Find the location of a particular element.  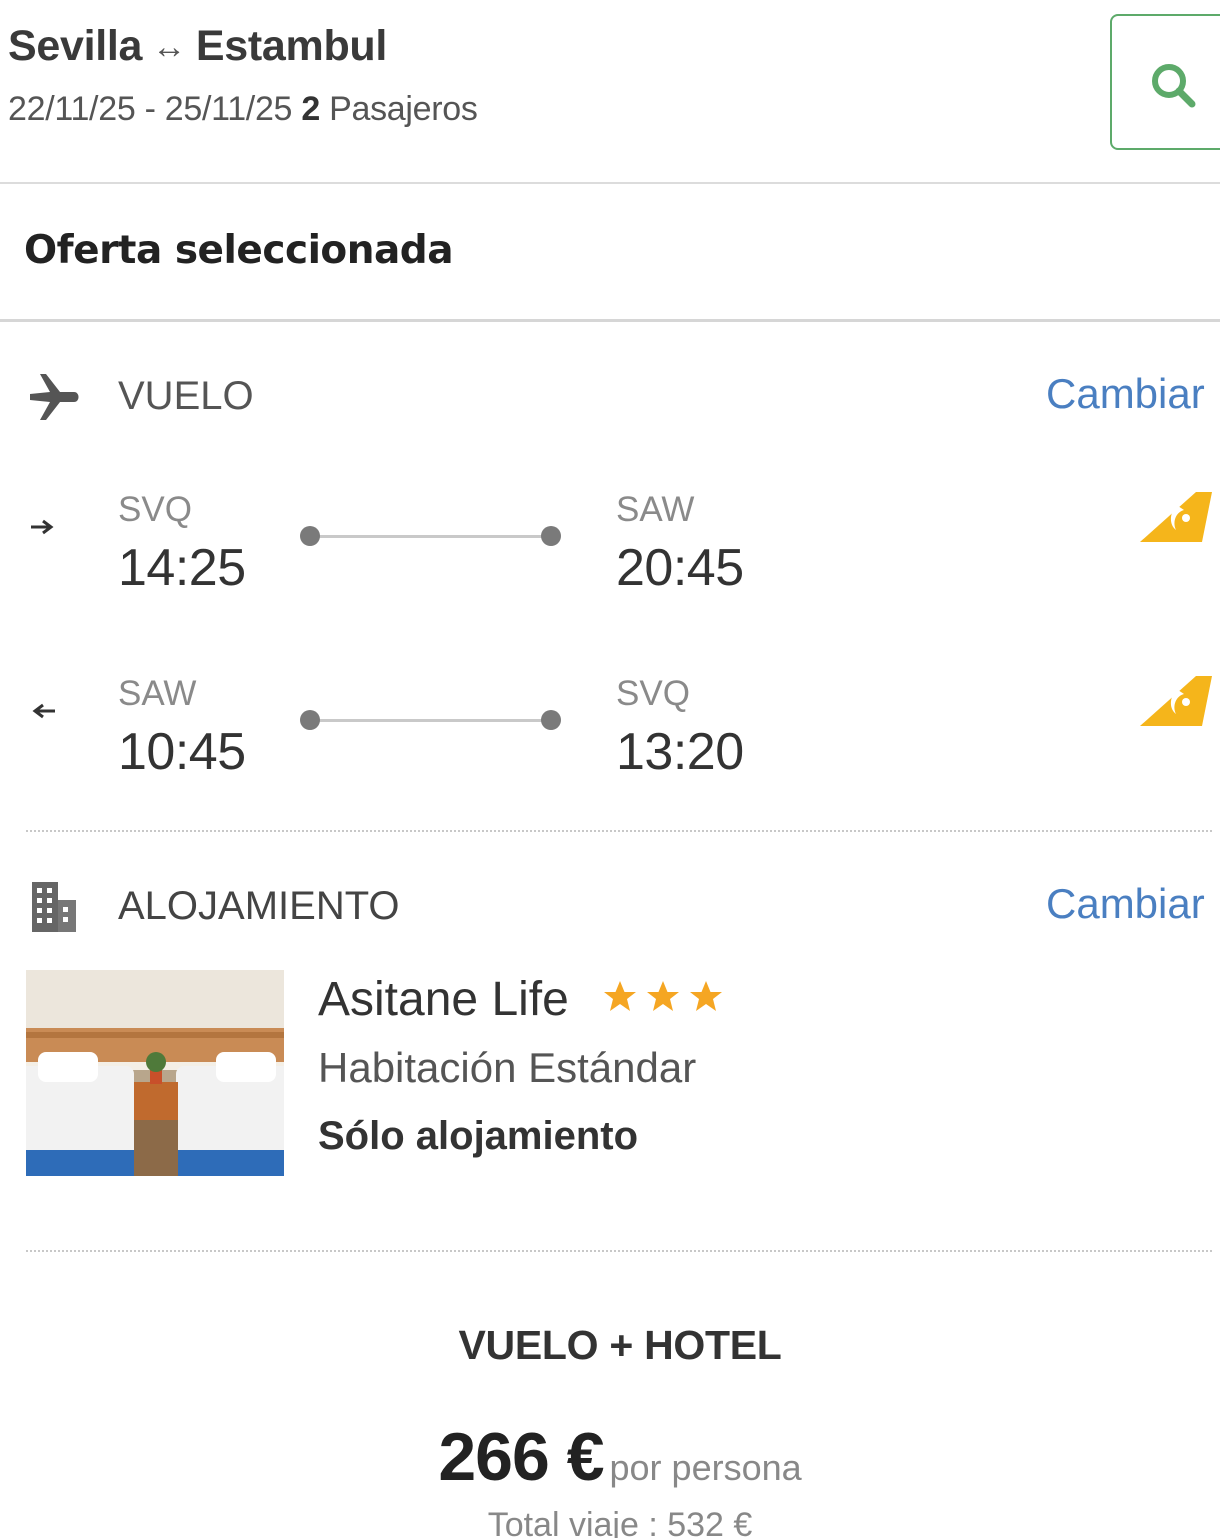

room-type: Habitación Estándar is located at coordinates (507, 1067).